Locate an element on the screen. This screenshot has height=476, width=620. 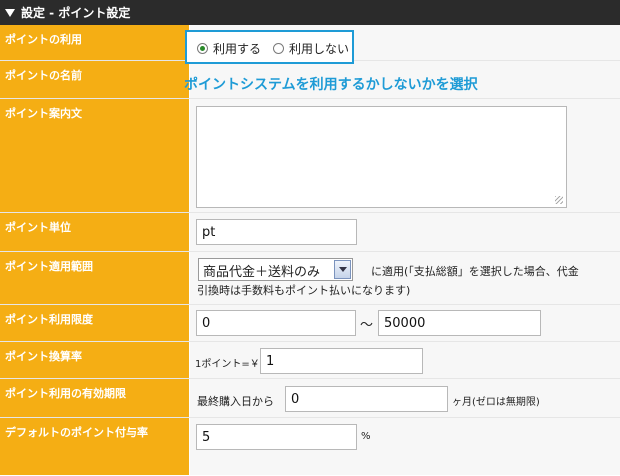
label-point-rate: ポイント換算率 is located at coordinates (94, 360).